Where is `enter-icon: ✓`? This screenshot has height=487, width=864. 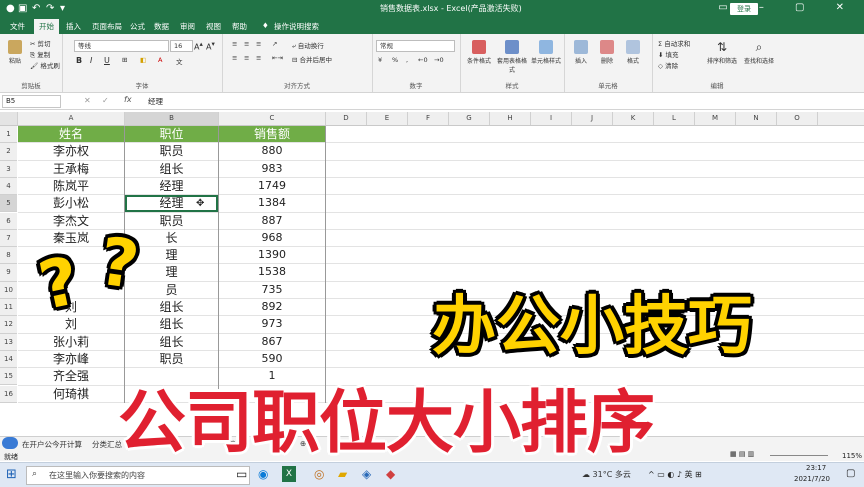 enter-icon: ✓ is located at coordinates (105, 100).